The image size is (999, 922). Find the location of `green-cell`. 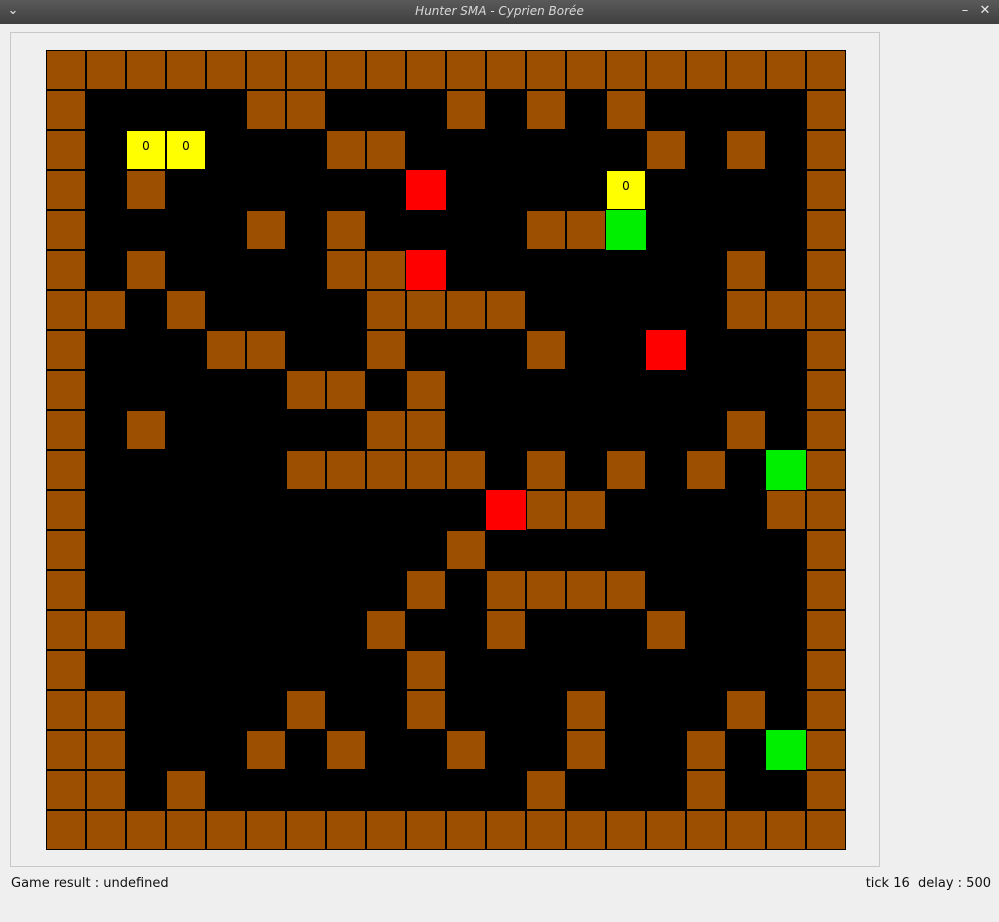

green-cell is located at coordinates (786, 470).